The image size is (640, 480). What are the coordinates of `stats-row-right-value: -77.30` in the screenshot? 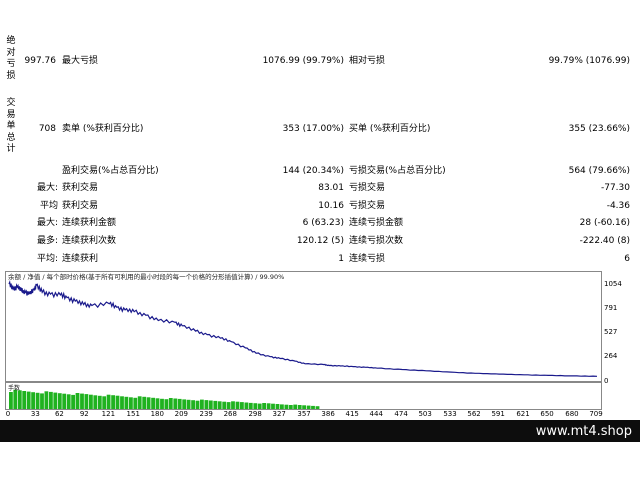 It's located at (615, 188).